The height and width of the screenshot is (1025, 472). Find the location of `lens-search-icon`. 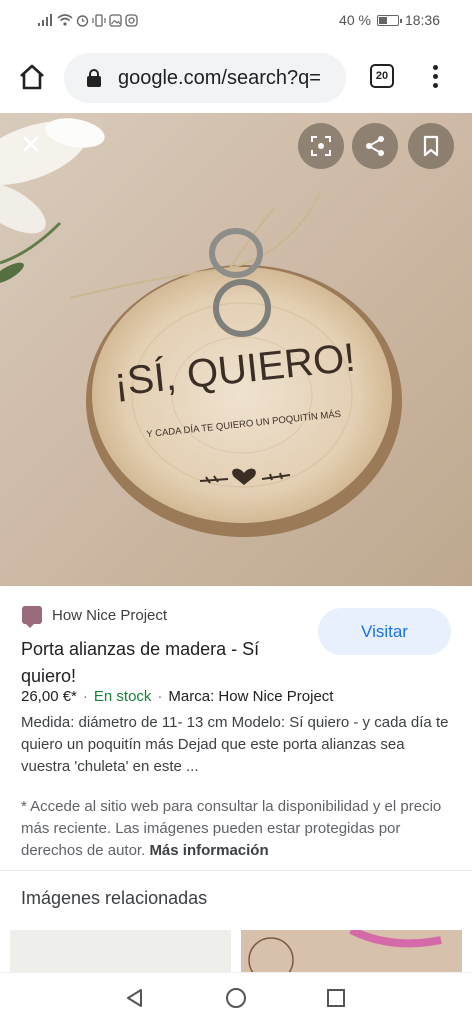

lens-search-icon is located at coordinates (321, 146).